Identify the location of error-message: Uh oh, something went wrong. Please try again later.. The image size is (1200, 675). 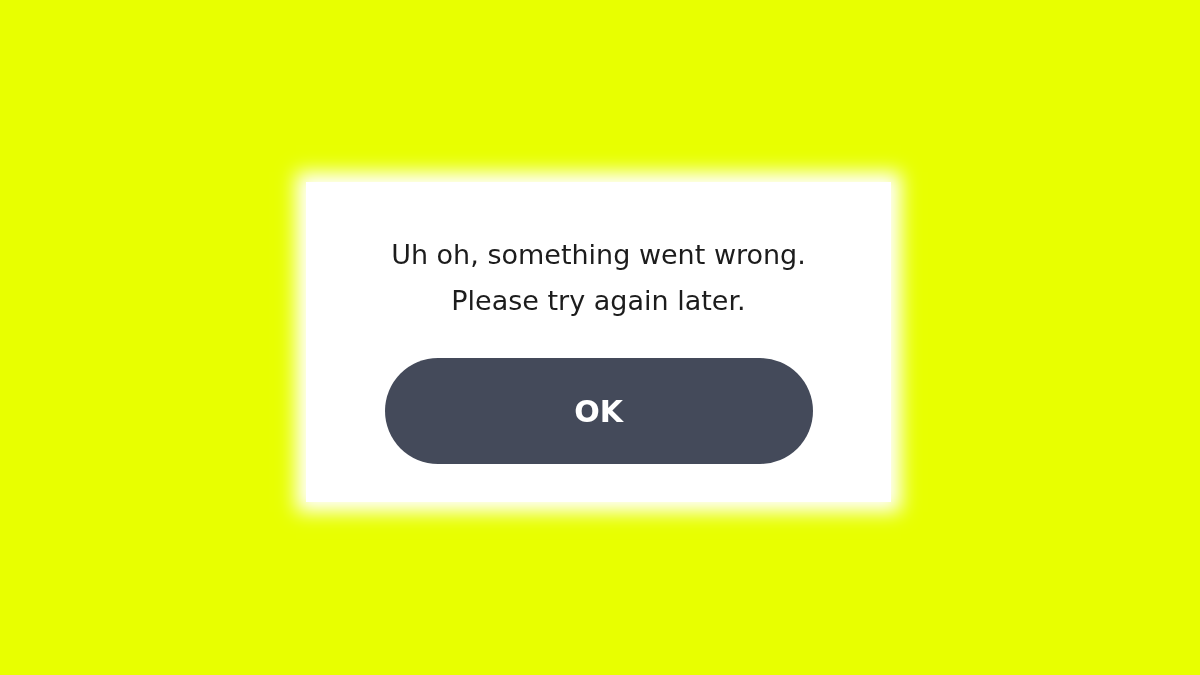
(598, 278).